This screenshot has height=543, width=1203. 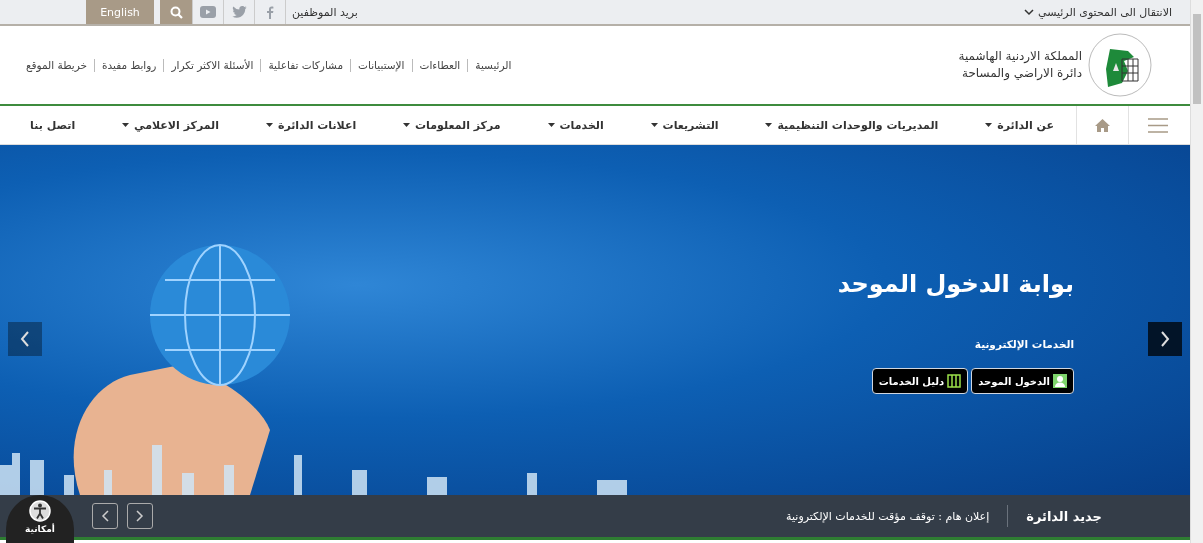 I want to click on previous-slide-button, so click(x=25, y=339).